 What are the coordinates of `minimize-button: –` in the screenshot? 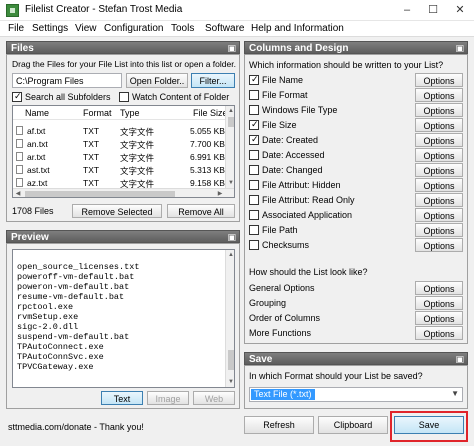 It's located at (407, 10).